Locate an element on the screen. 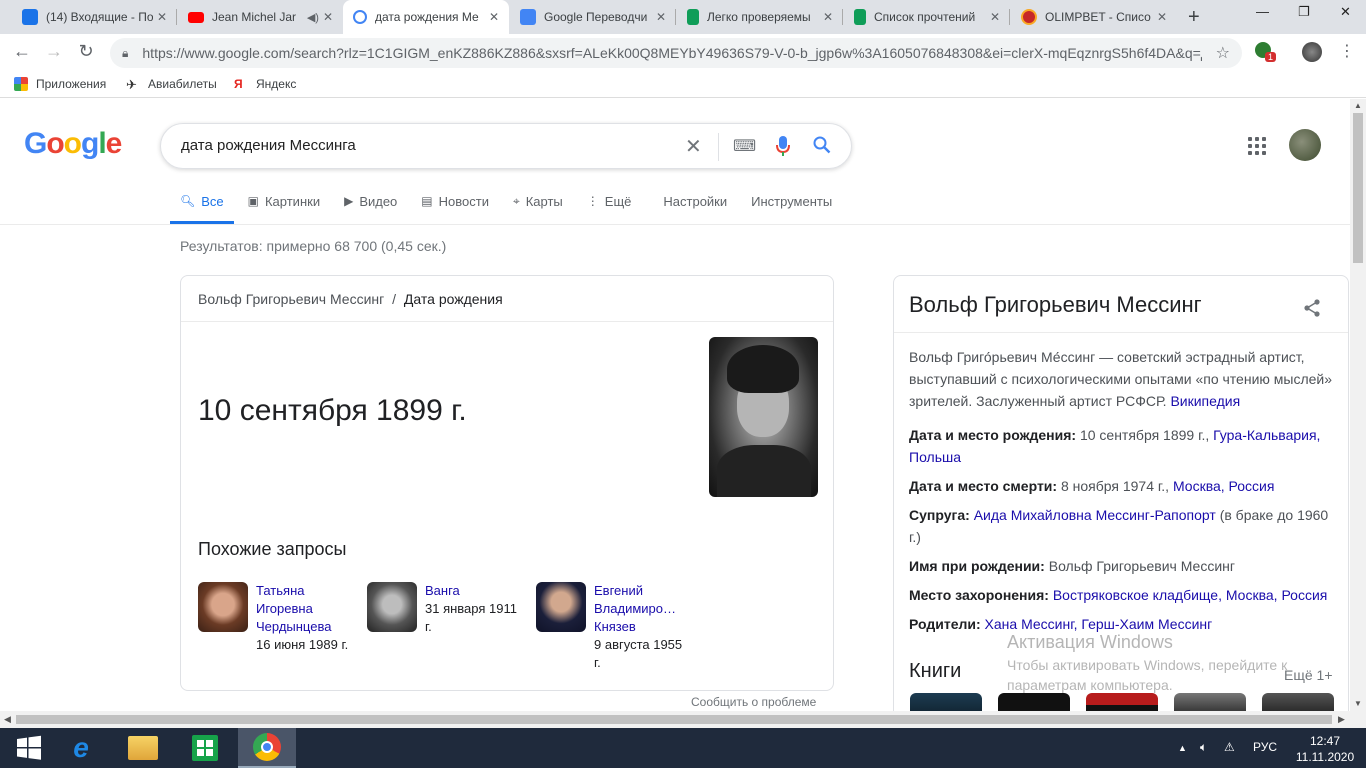 This screenshot has width=1366, height=768. browser-tab-sheet-2: Список прочтений ✕ is located at coordinates (927, 17).